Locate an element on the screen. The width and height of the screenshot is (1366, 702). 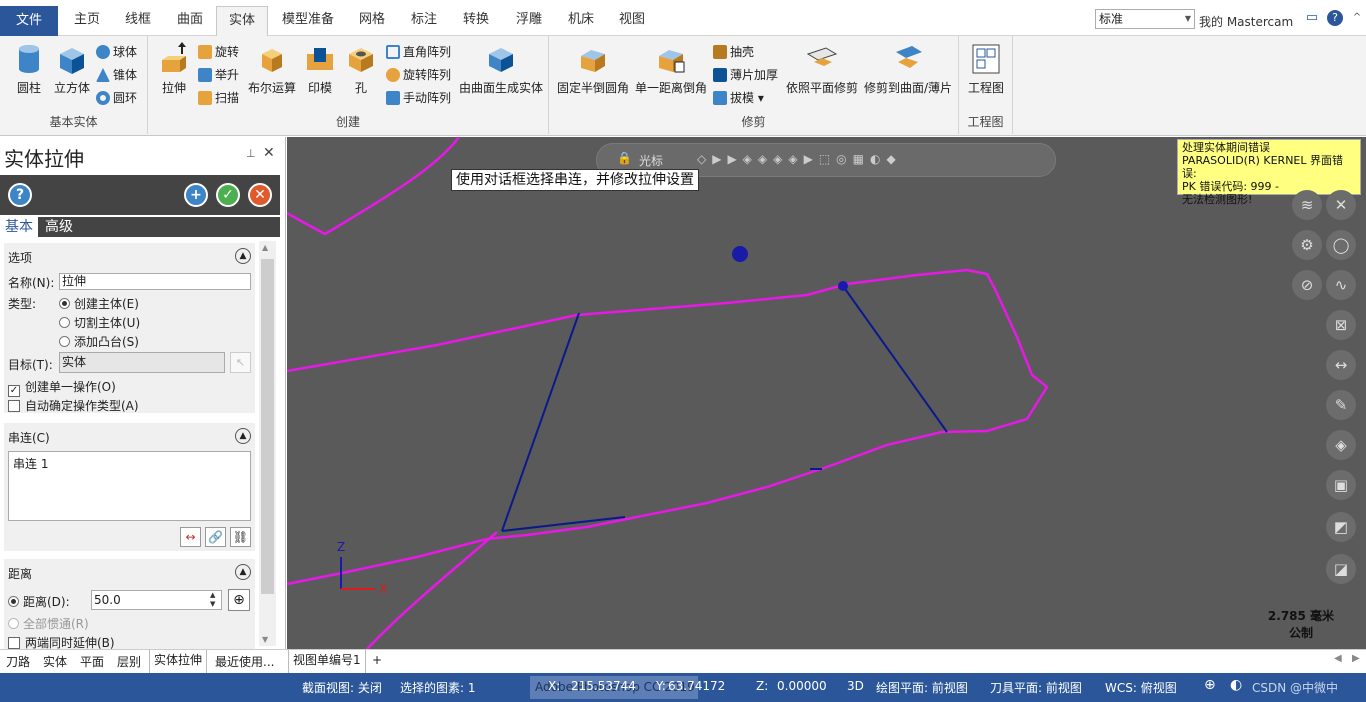
wire-icon: ◪ is located at coordinates (1341, 569).